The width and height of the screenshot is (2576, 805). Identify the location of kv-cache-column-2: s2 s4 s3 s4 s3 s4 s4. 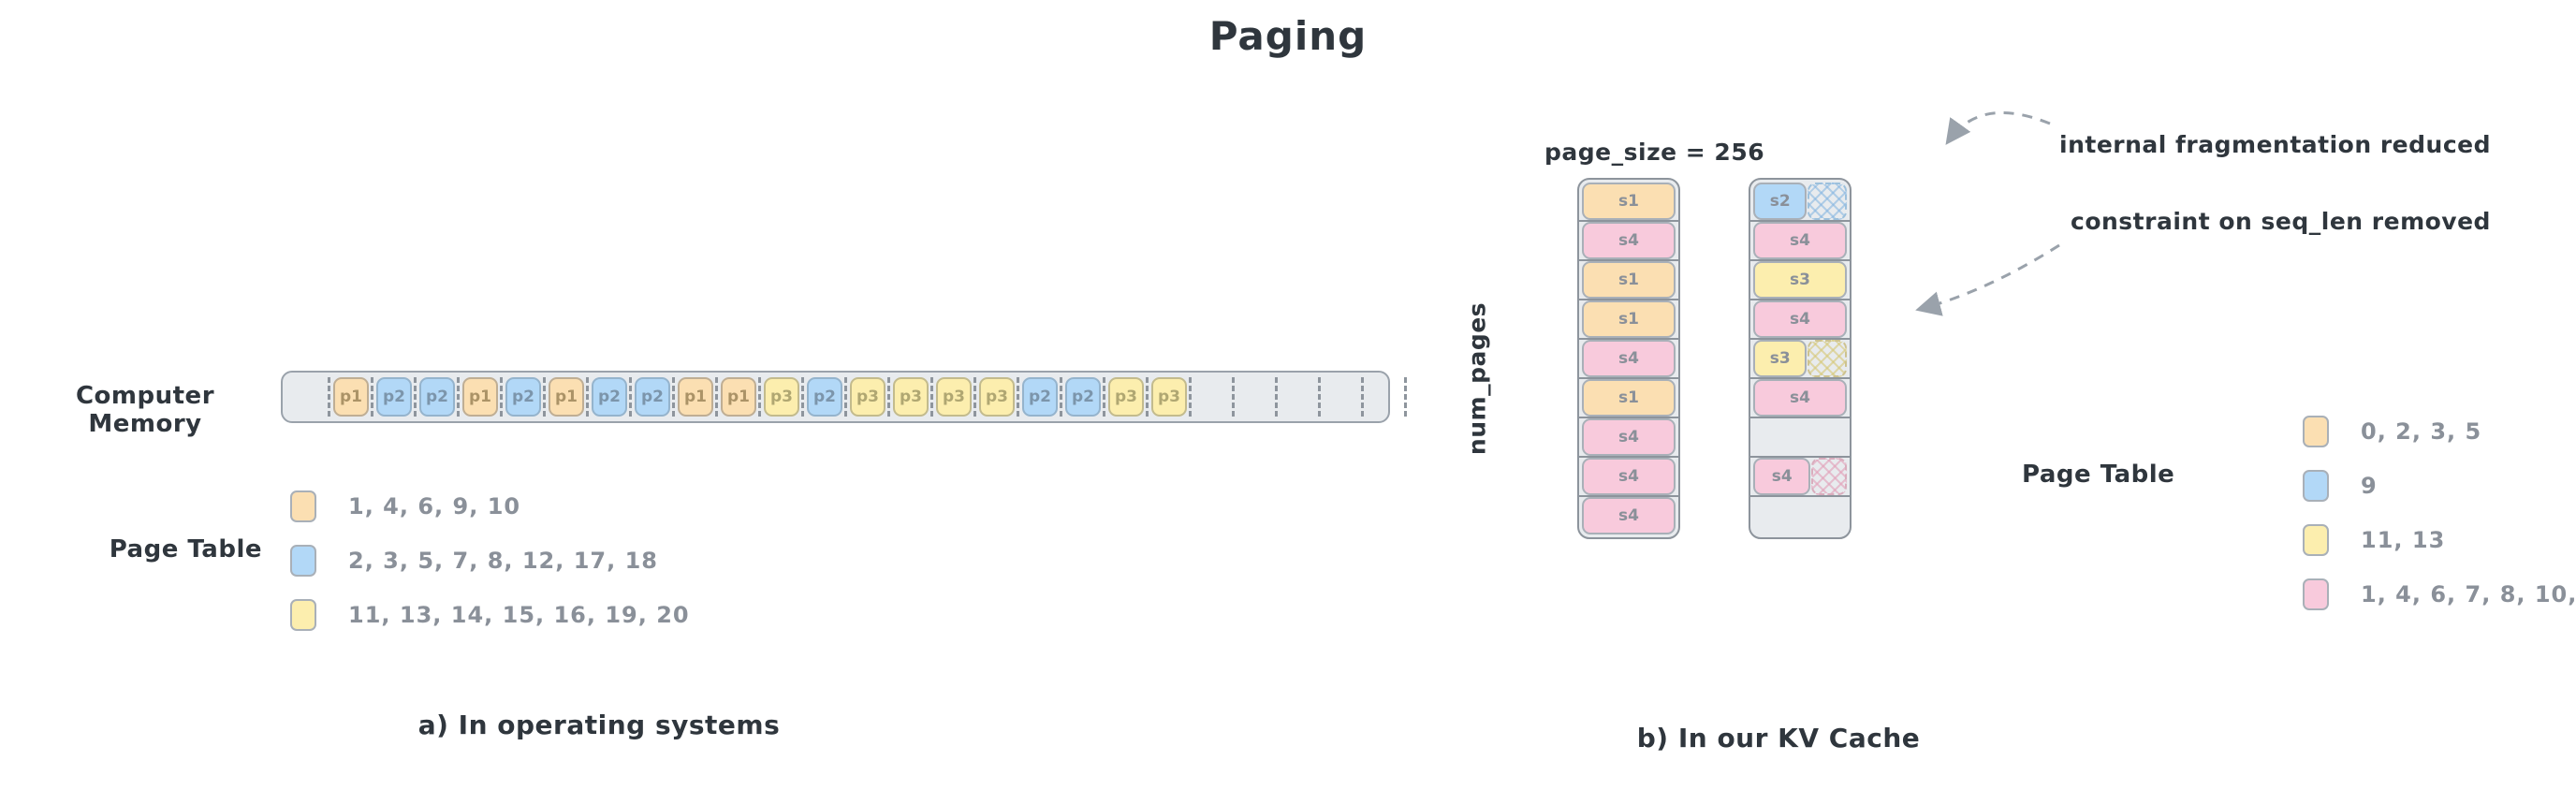
(1800, 358).